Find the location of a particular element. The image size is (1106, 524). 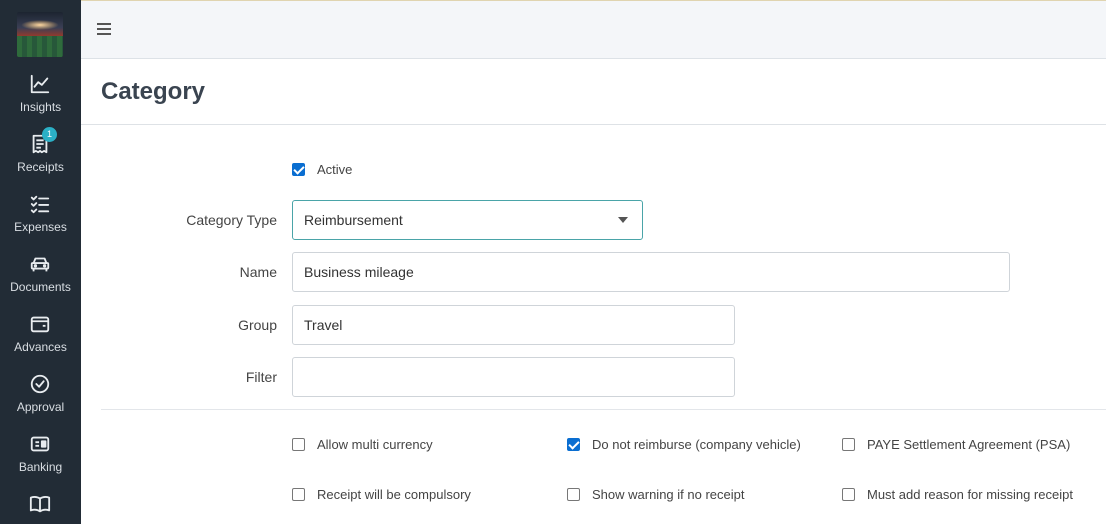

active-label: Active is located at coordinates (335, 169).